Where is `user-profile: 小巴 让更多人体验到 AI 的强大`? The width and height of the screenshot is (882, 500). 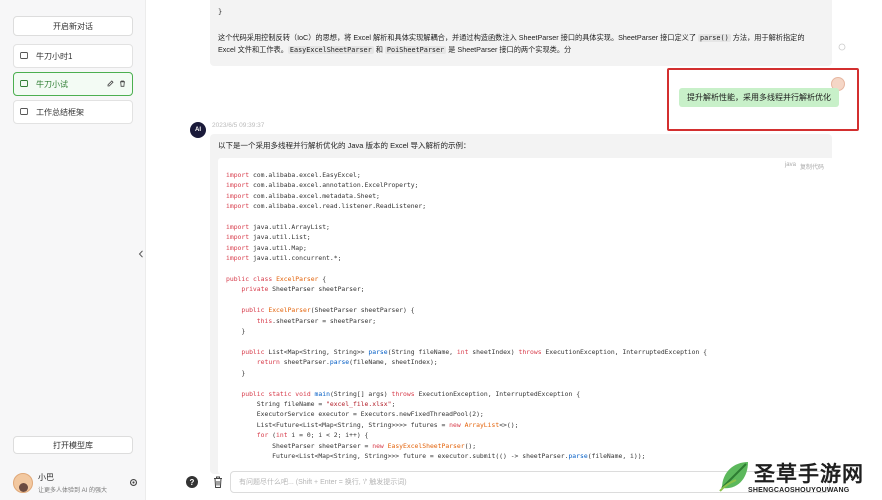 user-profile: 小巴 让更多人体验到 AI 的强大 is located at coordinates (75, 483).